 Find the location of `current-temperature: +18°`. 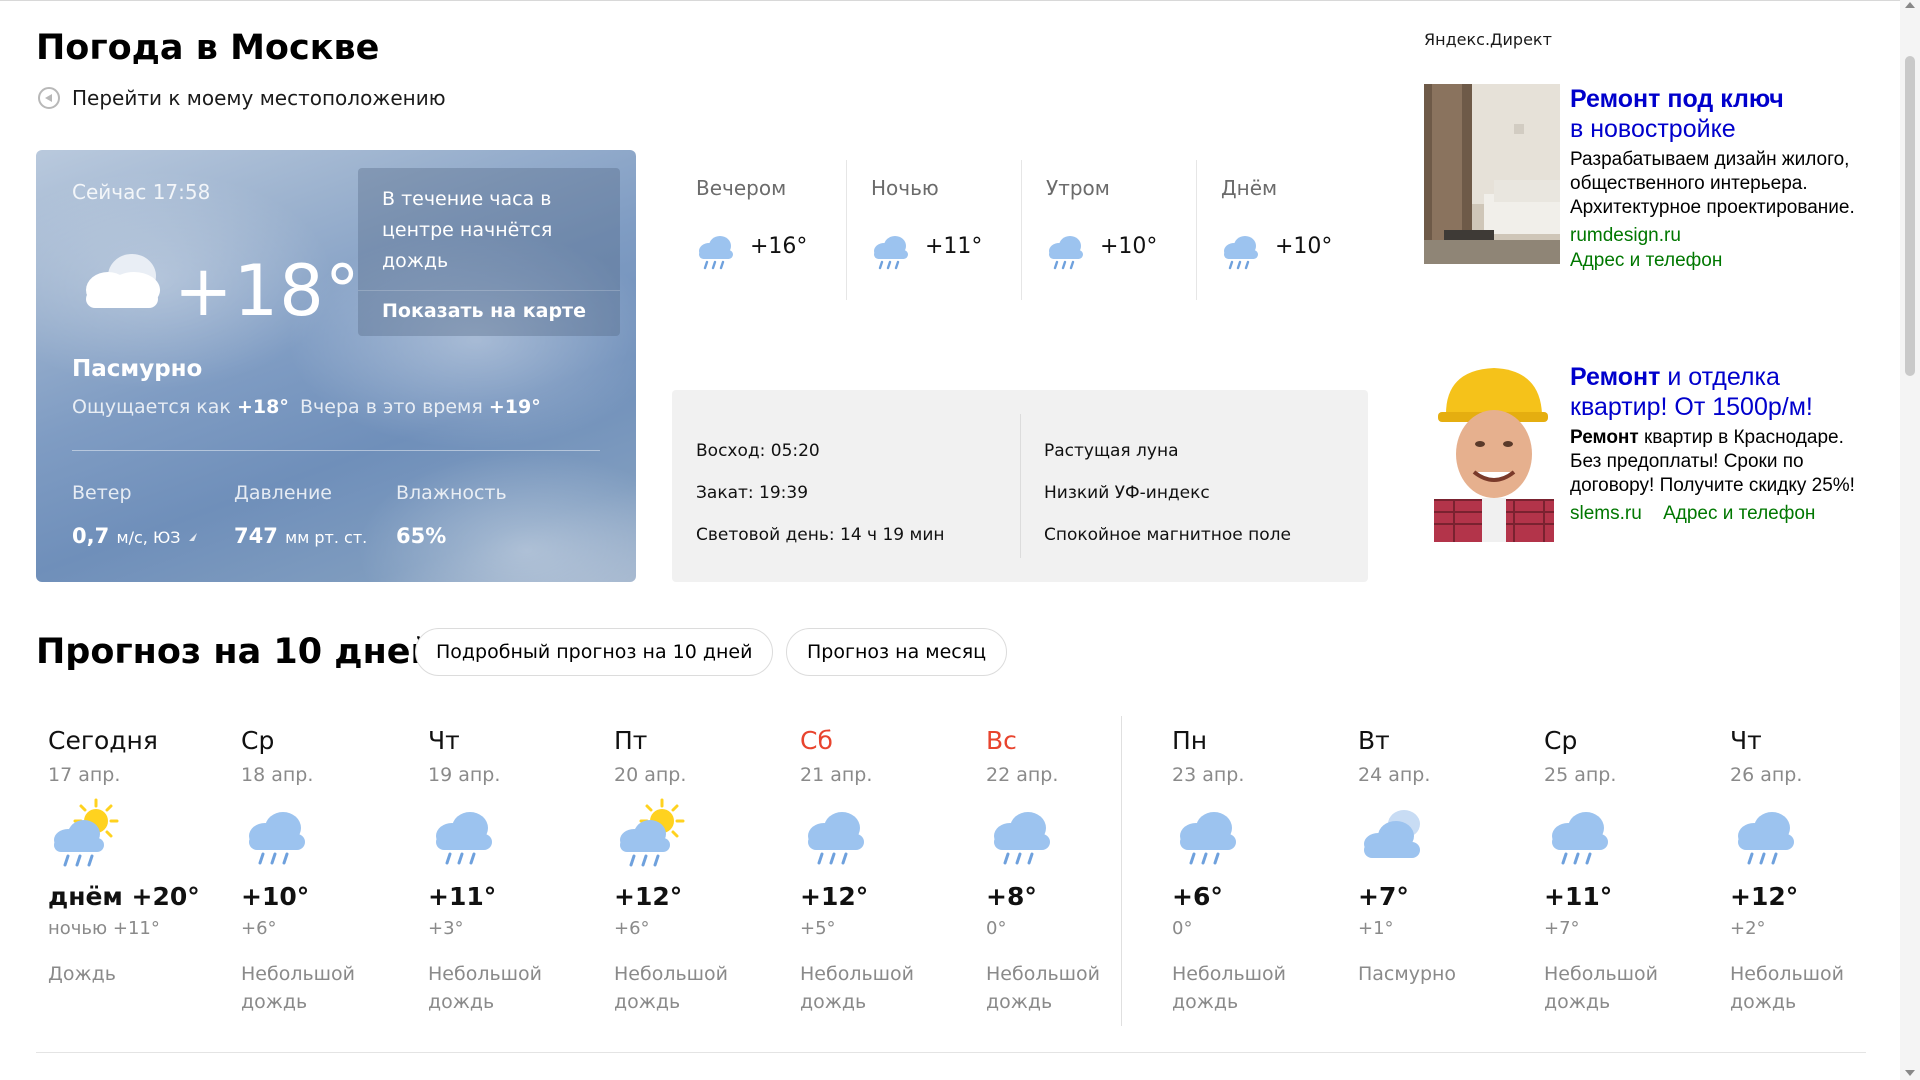

current-temperature: +18° is located at coordinates (267, 291).